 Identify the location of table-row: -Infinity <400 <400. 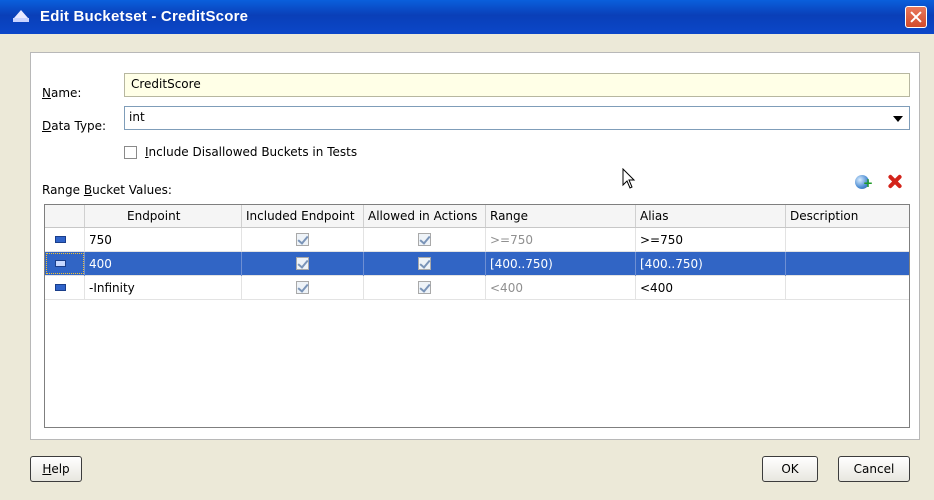
(477, 288).